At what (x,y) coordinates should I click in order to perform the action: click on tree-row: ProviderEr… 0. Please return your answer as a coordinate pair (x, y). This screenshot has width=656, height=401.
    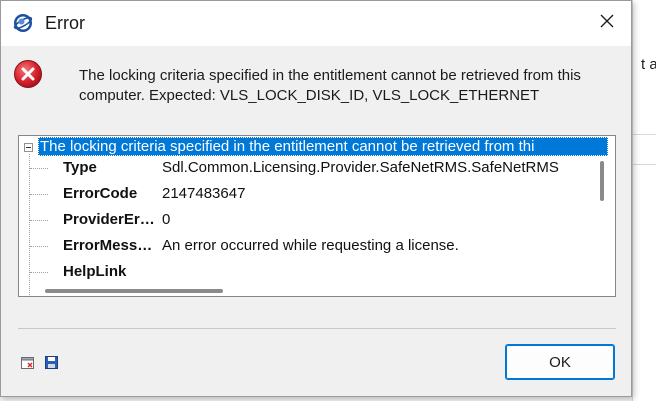
    Looking at the image, I should click on (304, 221).